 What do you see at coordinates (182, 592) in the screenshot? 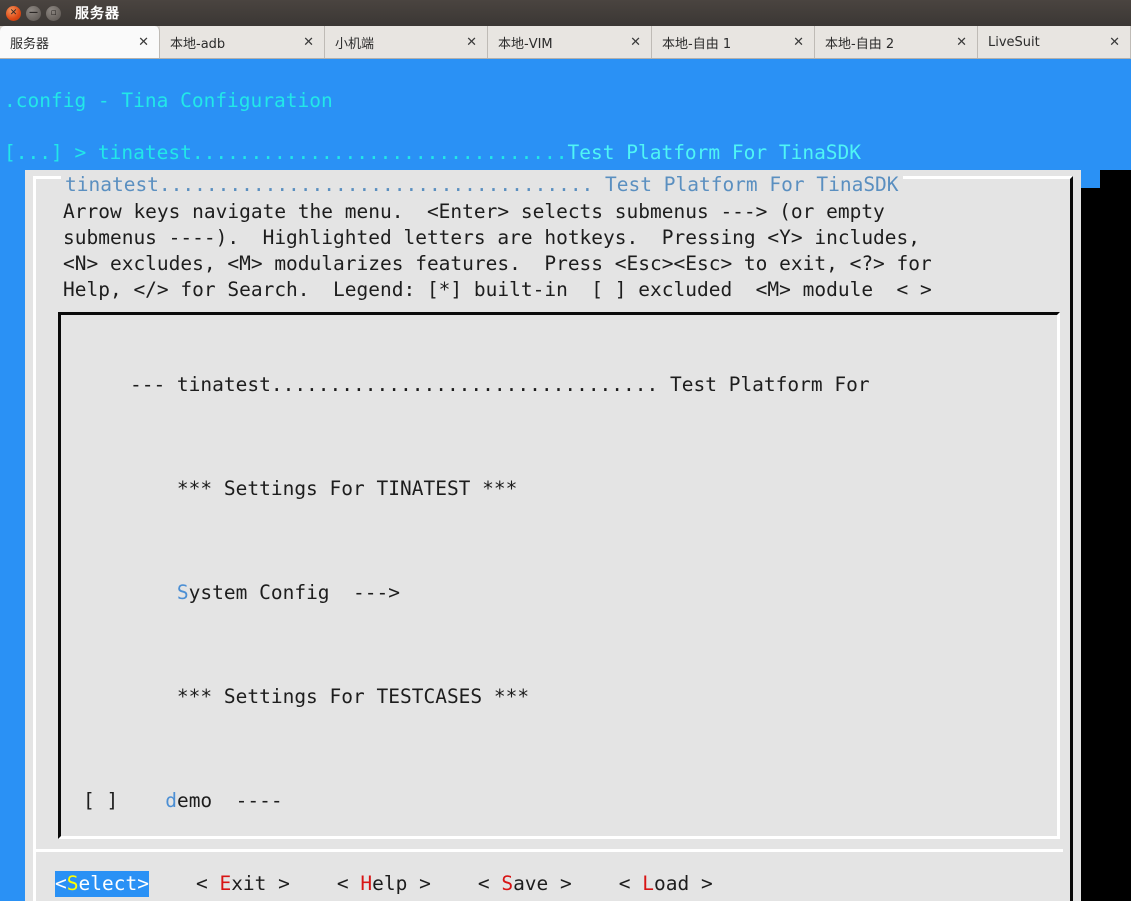
I see `menu-hotkey: S` at bounding box center [182, 592].